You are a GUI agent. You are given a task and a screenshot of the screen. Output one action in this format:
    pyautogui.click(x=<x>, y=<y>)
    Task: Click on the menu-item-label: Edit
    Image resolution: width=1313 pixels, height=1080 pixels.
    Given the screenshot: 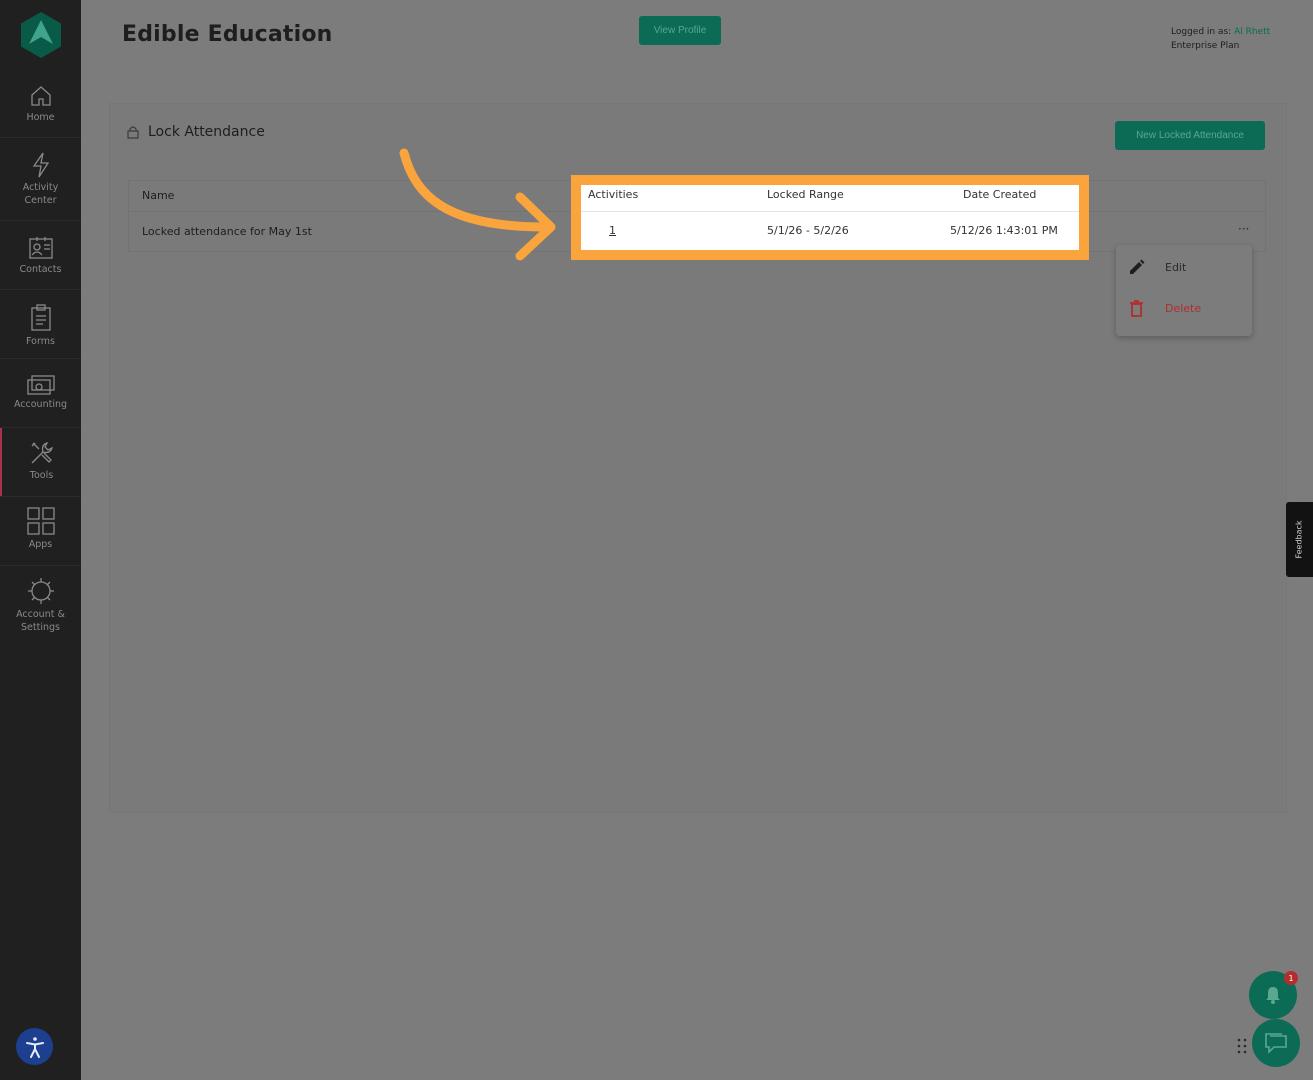 What is the action you would take?
    pyautogui.click(x=1176, y=267)
    